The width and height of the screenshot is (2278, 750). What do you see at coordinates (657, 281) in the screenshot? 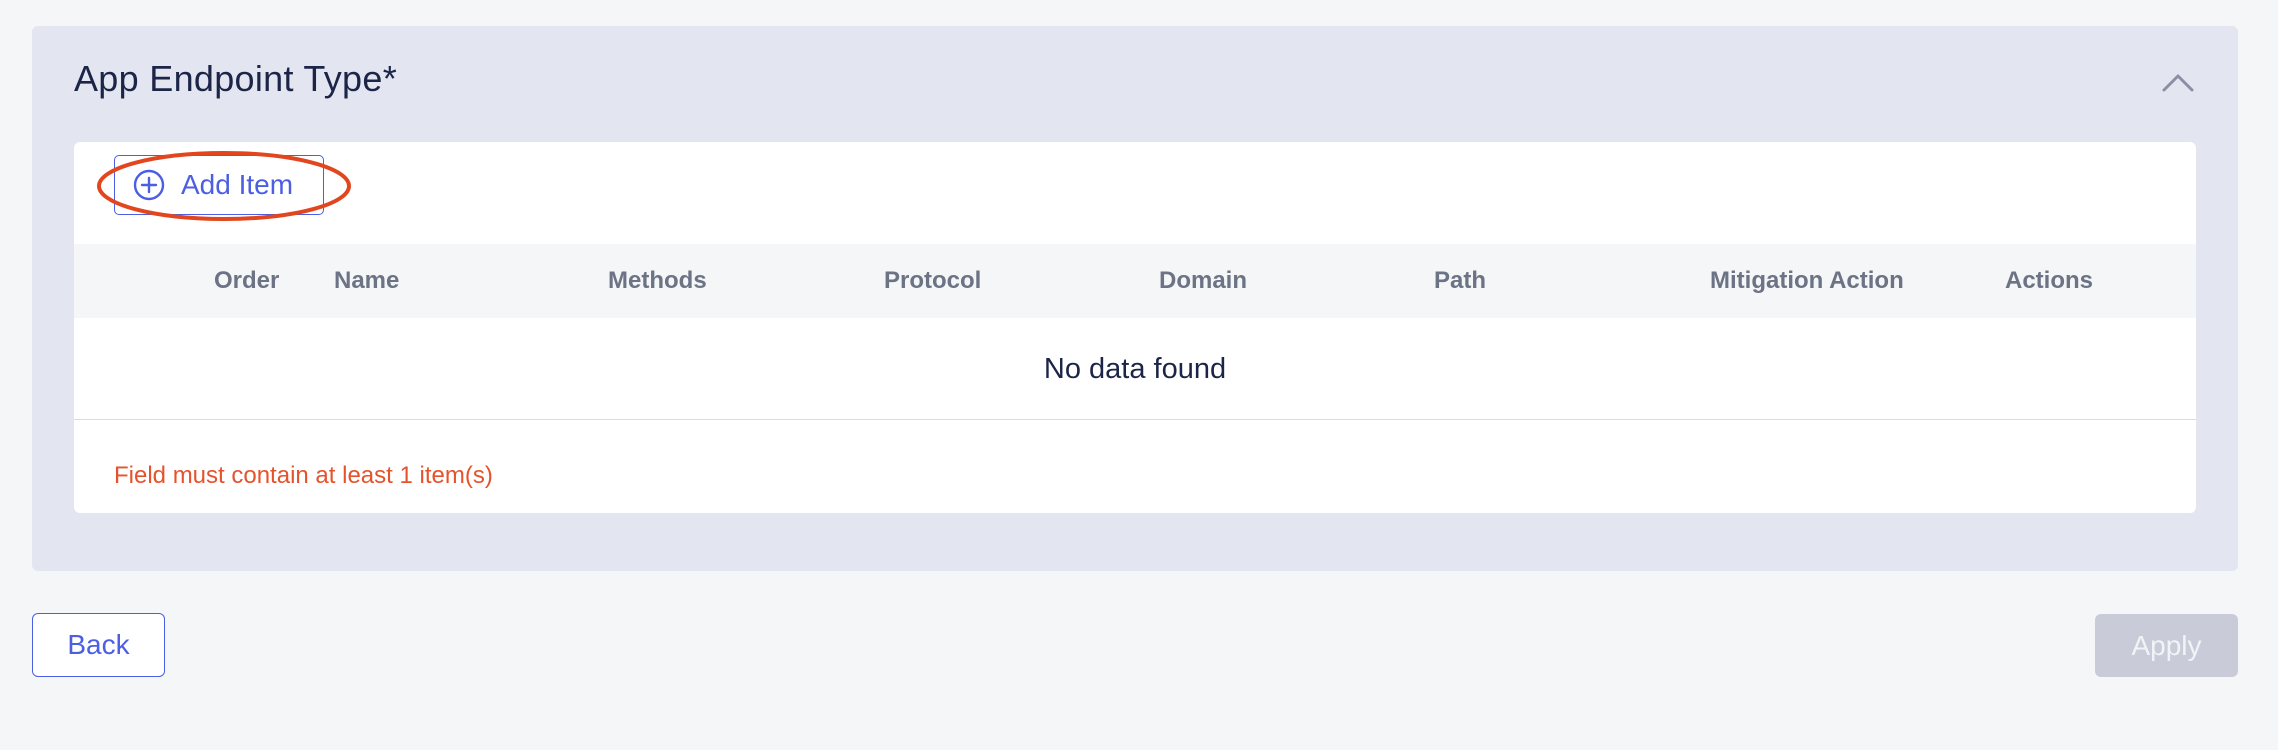
I see `column-header-methods: Methods` at bounding box center [657, 281].